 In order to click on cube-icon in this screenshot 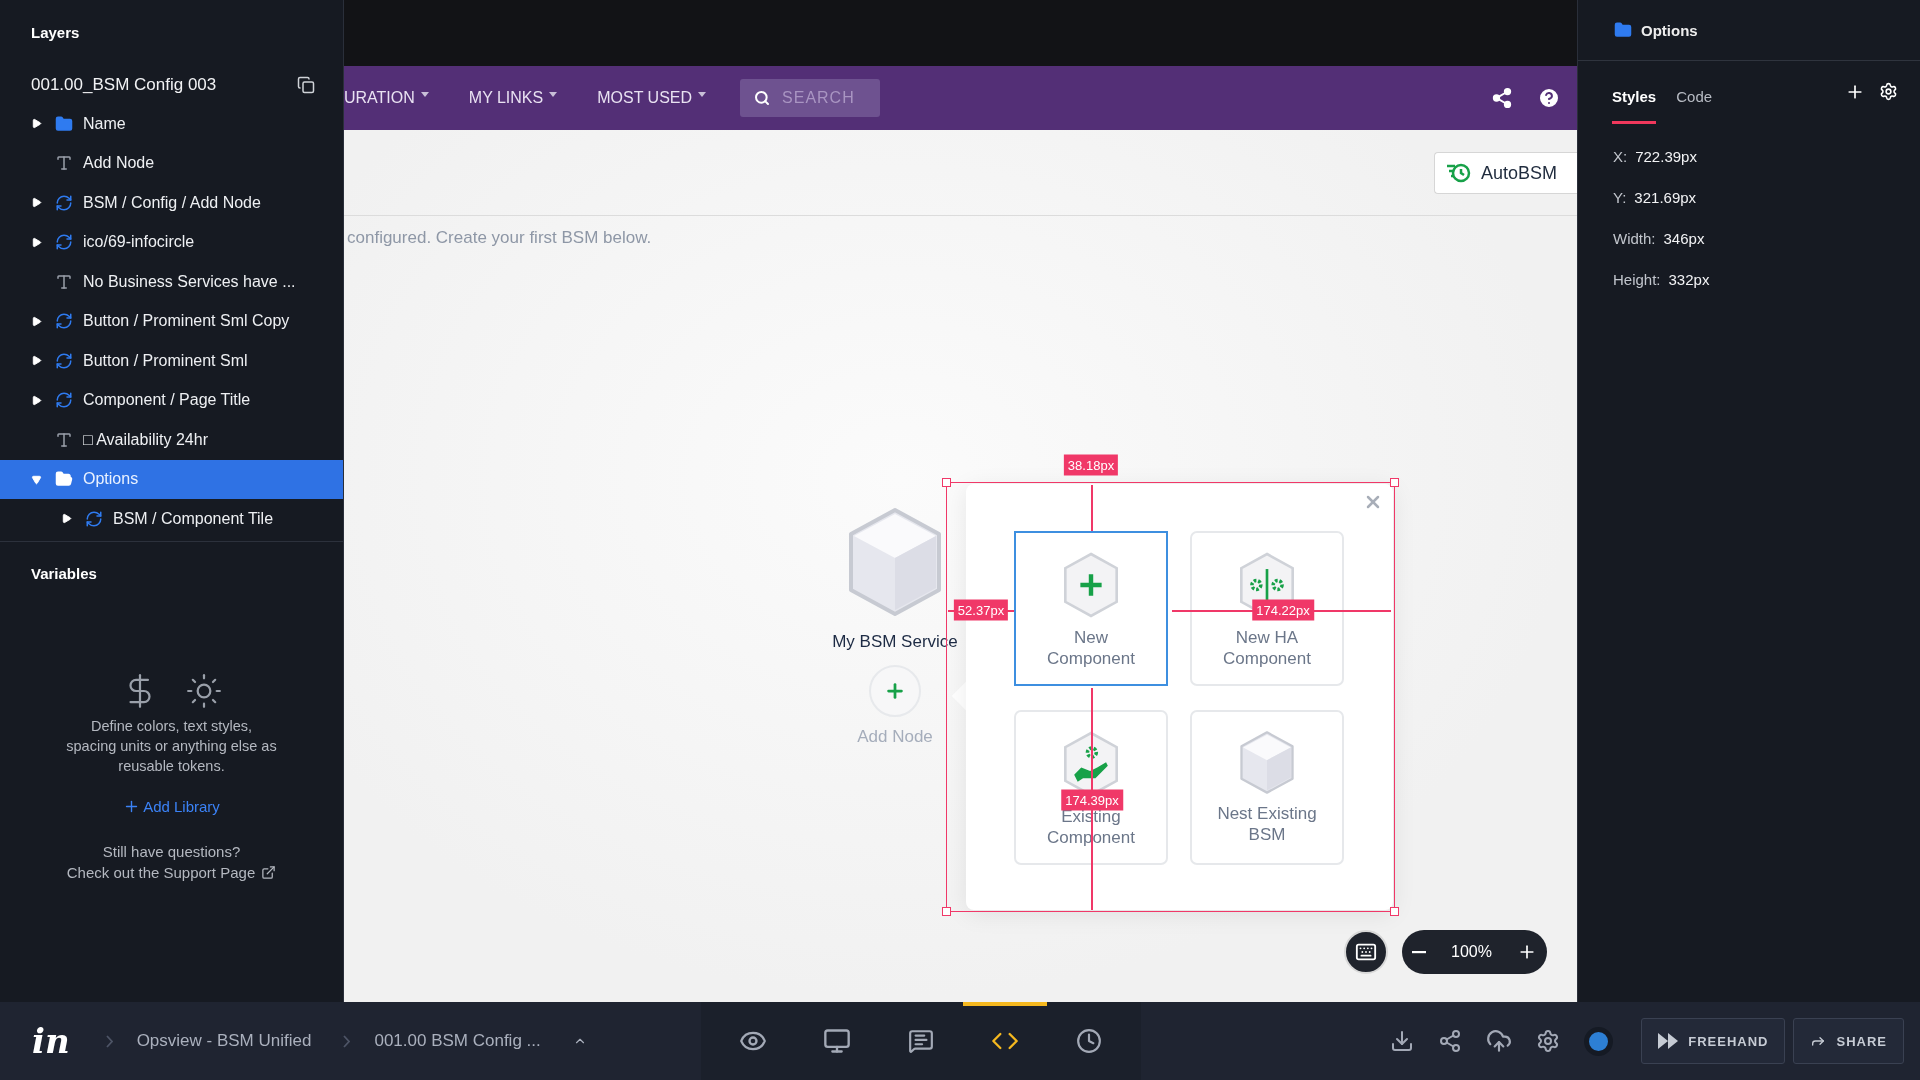, I will do `click(1267, 762)`.